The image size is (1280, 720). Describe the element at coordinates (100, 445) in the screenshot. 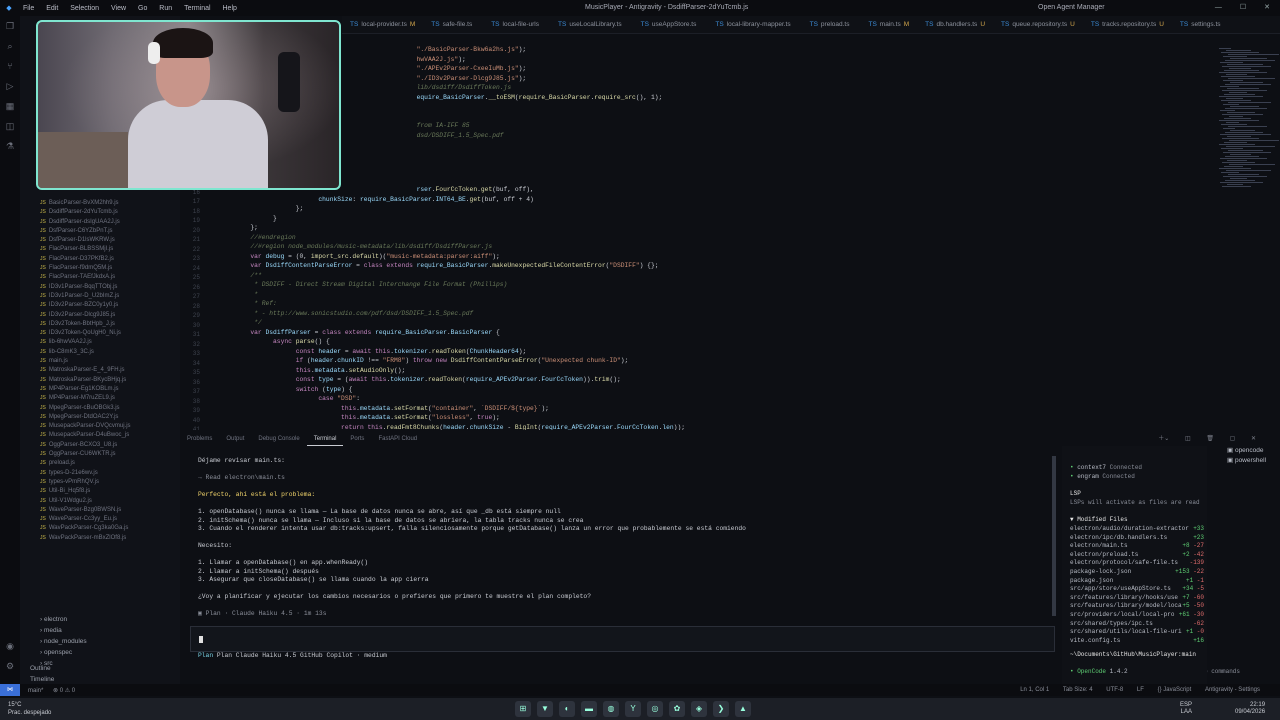

I see `file-item: JS OggParser-BCXO3_U8.js` at that location.